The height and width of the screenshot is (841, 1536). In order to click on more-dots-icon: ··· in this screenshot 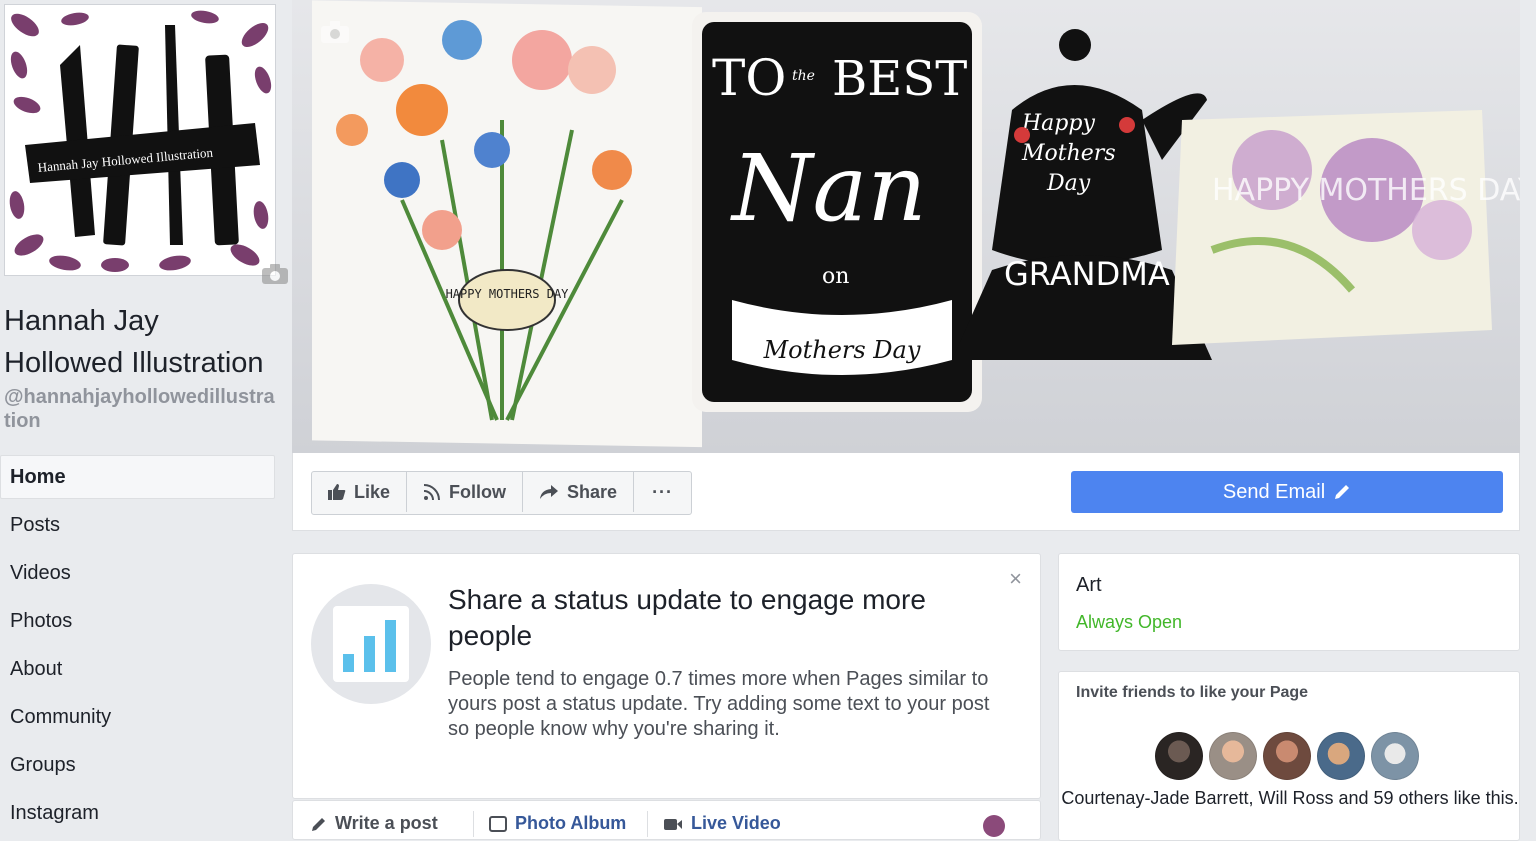, I will do `click(663, 491)`.